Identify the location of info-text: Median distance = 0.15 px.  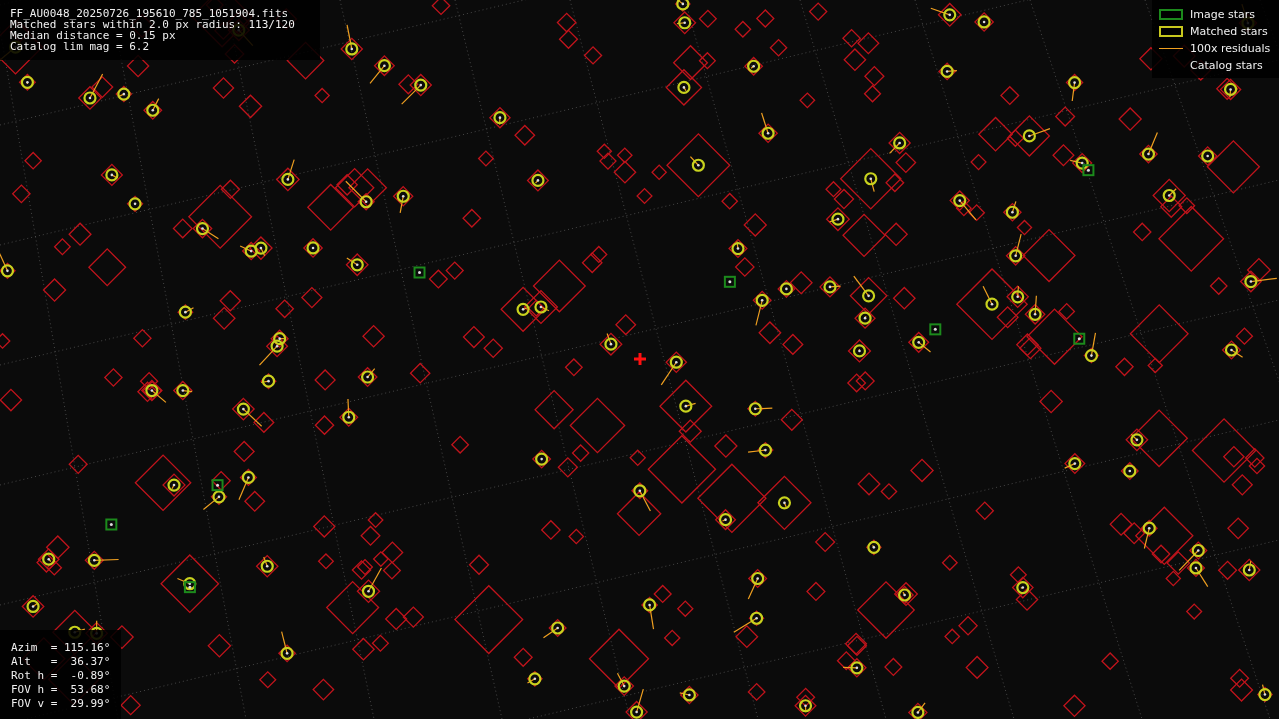
(93, 35).